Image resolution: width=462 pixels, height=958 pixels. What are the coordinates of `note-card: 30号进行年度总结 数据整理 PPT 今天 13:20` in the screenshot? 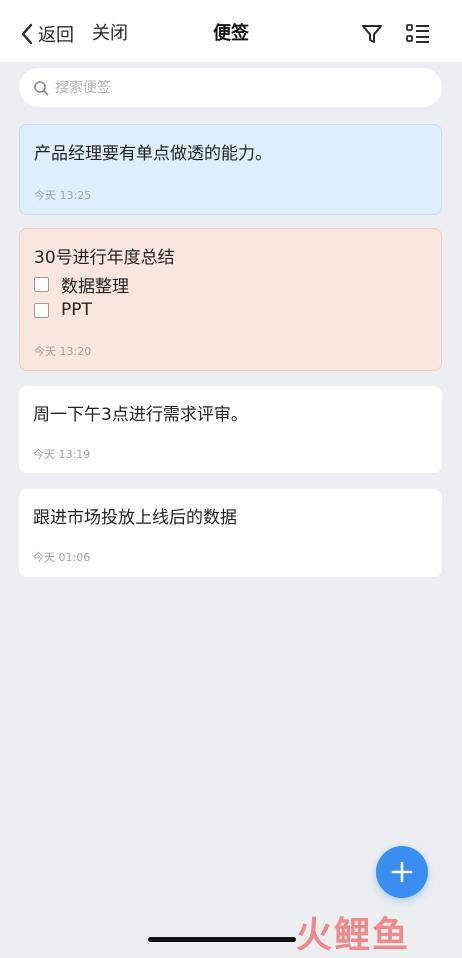 It's located at (230, 299).